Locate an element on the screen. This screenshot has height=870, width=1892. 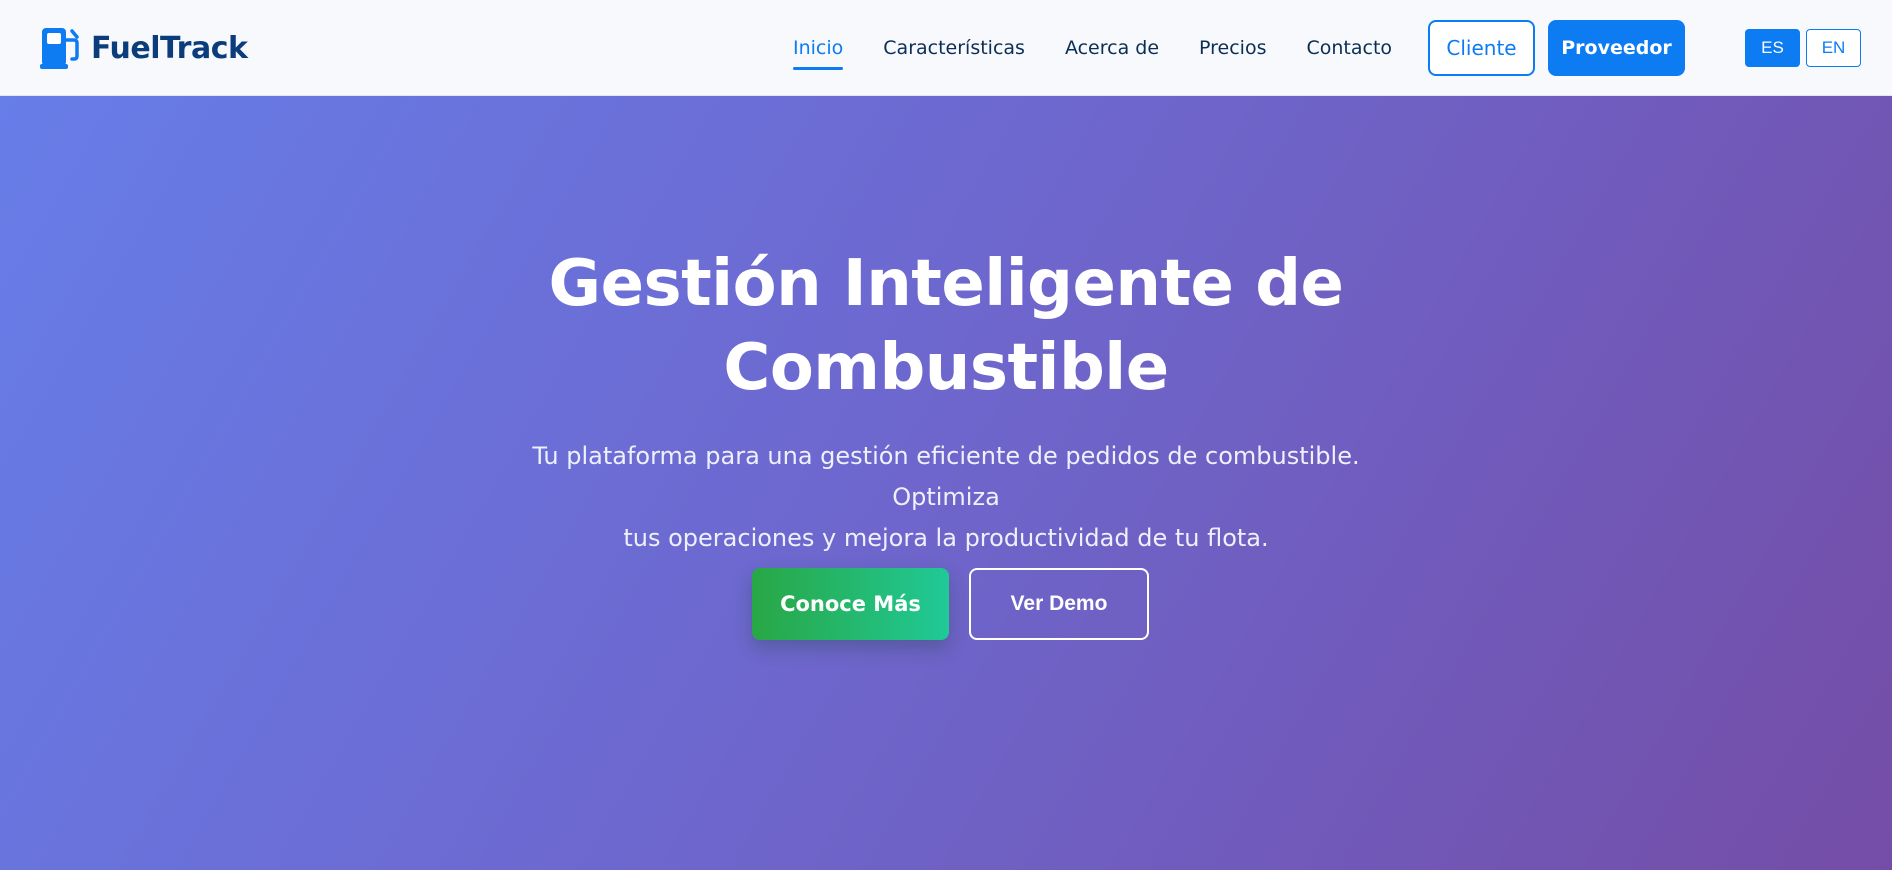
hero-title-line-2: Combustible is located at coordinates (946, 368).